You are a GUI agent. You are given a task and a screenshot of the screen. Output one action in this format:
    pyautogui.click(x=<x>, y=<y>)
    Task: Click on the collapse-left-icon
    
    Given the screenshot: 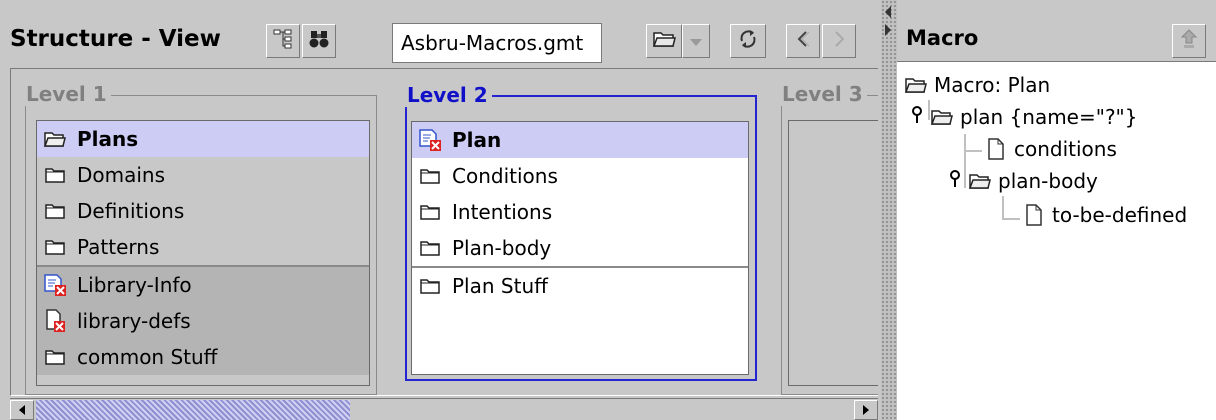 What is the action you would take?
    pyautogui.click(x=888, y=13)
    